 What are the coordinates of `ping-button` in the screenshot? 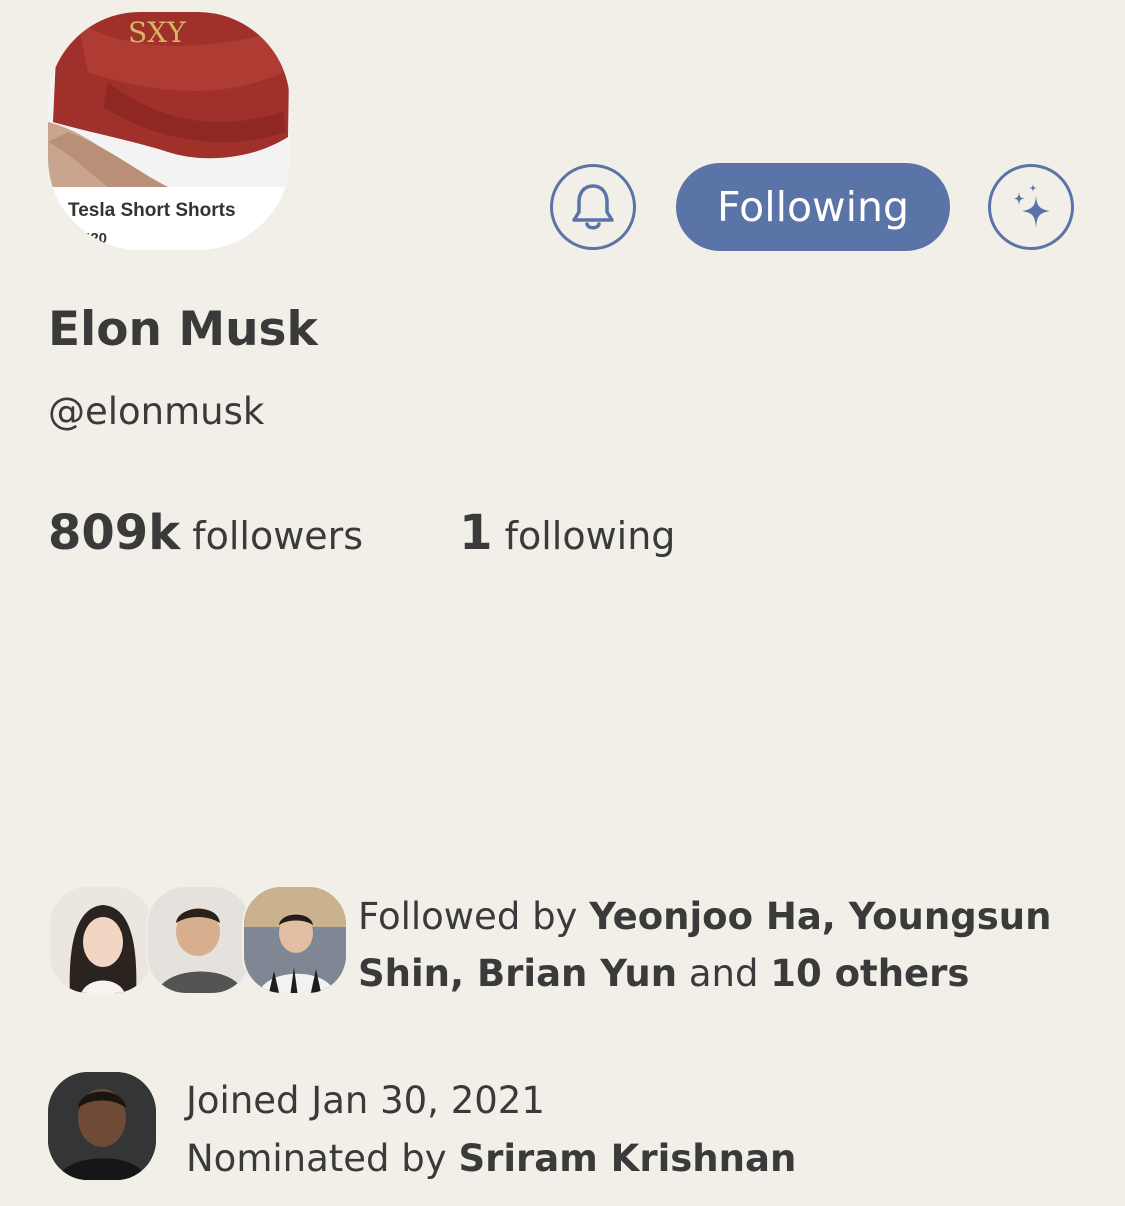 It's located at (1031, 207).